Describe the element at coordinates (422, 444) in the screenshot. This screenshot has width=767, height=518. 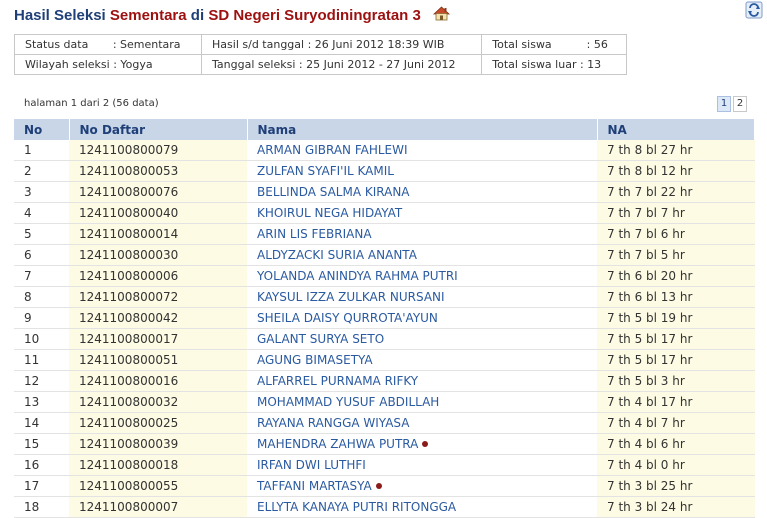
I see `row-nama-link-cell: MAHENDRA ZAHWA PUTRA` at that location.